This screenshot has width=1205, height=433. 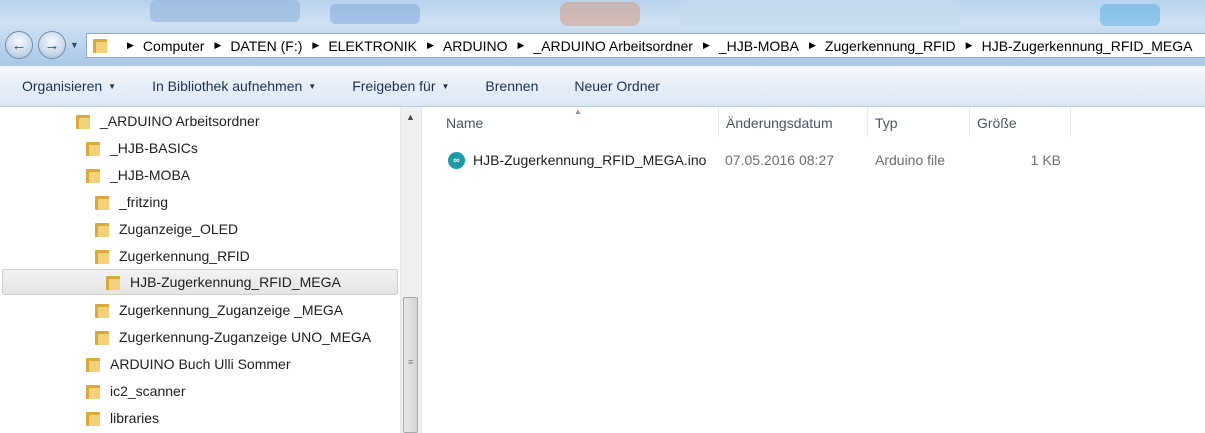 What do you see at coordinates (172, 256) in the screenshot?
I see `tree-item: Zugerkennung_RFID` at bounding box center [172, 256].